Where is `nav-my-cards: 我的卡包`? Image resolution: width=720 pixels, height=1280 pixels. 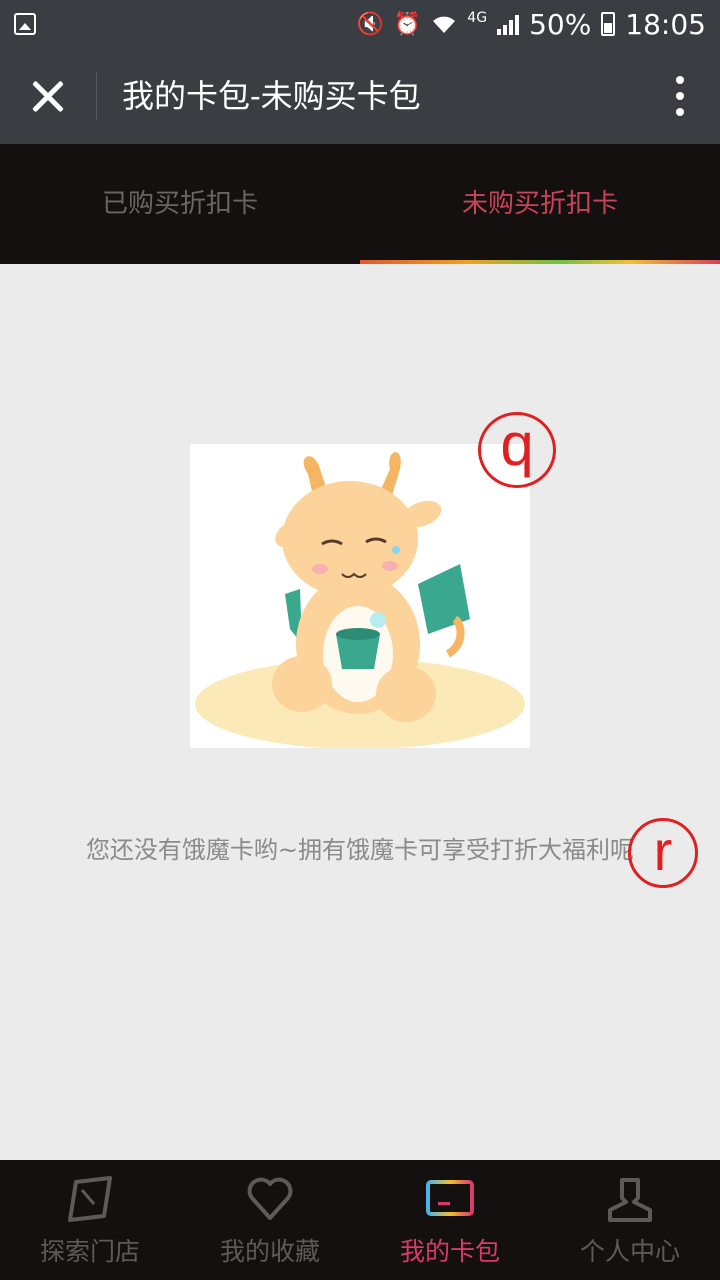
nav-my-cards: 我的卡包 is located at coordinates (450, 1220).